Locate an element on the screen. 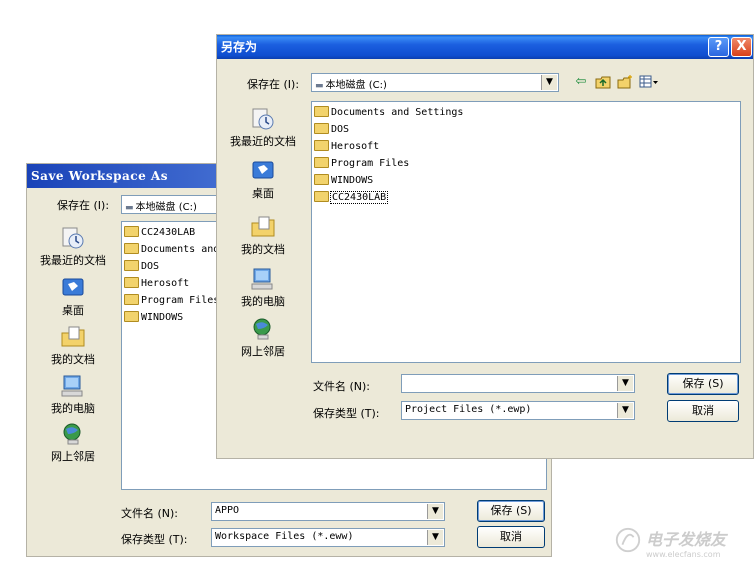 The height and width of the screenshot is (571, 754). back-place-my-computer: 我的电脑 is located at coordinates (73, 395).